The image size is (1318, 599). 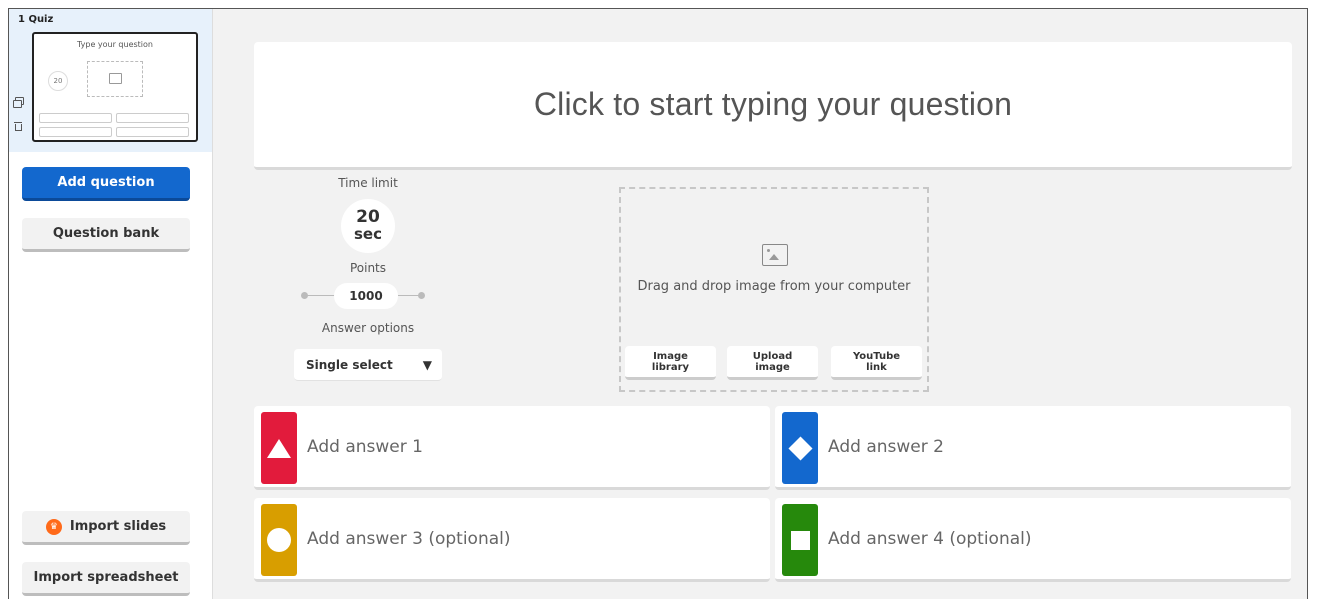 What do you see at coordinates (421, 295) in the screenshot?
I see `points-dot` at bounding box center [421, 295].